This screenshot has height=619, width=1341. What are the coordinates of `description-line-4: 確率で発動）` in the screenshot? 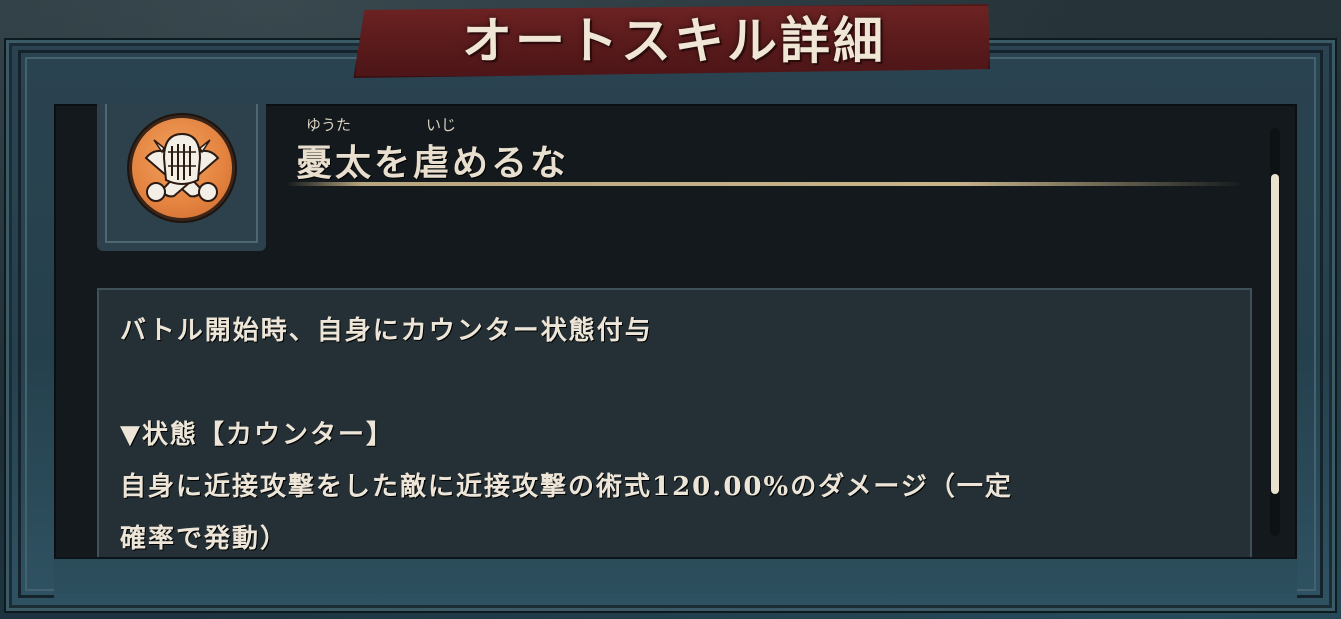 It's located at (204, 539).